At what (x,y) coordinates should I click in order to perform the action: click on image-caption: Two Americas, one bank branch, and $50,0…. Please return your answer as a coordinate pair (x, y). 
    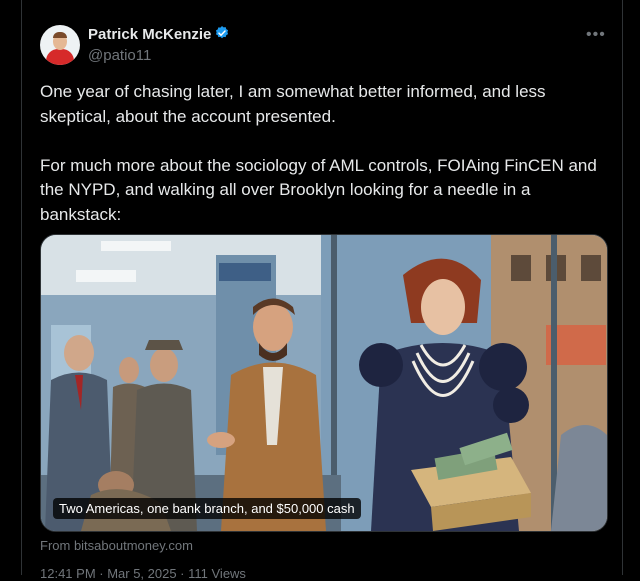
    Looking at the image, I should click on (207, 508).